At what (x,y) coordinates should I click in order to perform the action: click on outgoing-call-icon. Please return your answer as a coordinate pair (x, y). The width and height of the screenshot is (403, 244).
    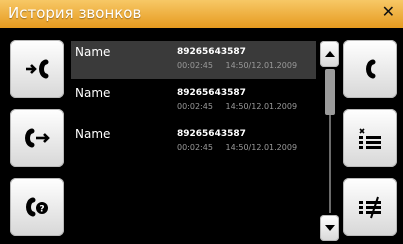
    Looking at the image, I should click on (37, 138).